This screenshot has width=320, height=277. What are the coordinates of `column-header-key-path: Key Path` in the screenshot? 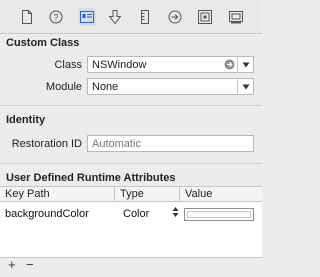 It's located at (57, 194).